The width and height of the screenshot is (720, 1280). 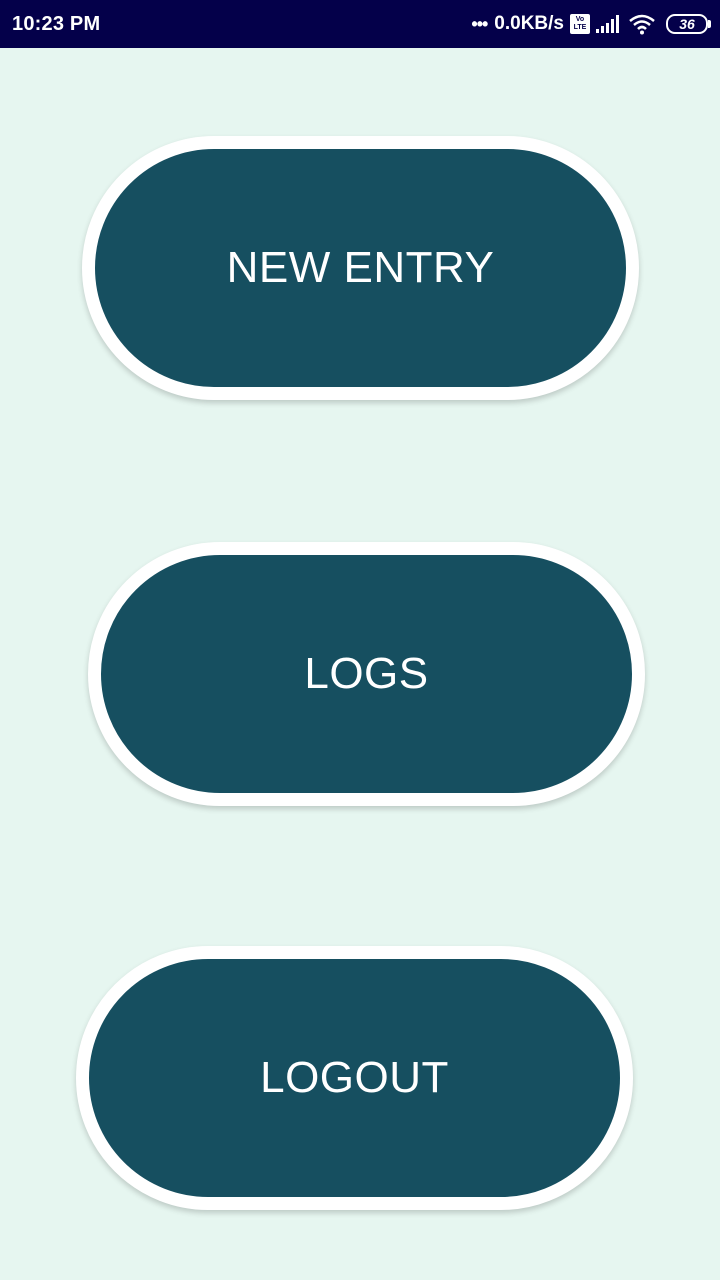 I want to click on status-bar: 10:23 PM ••• 0.0KB/s Vo LTE 36, so click(x=360, y=24).